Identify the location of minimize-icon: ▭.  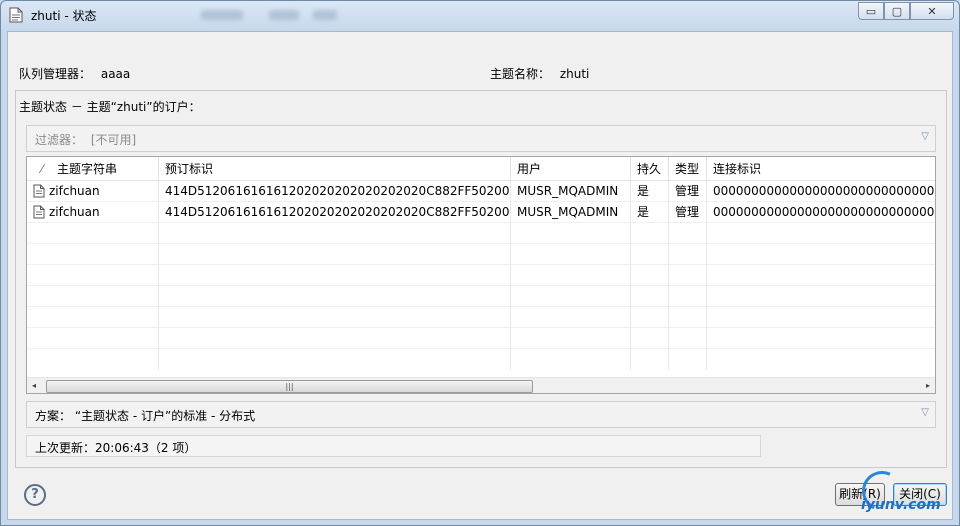
(871, 11).